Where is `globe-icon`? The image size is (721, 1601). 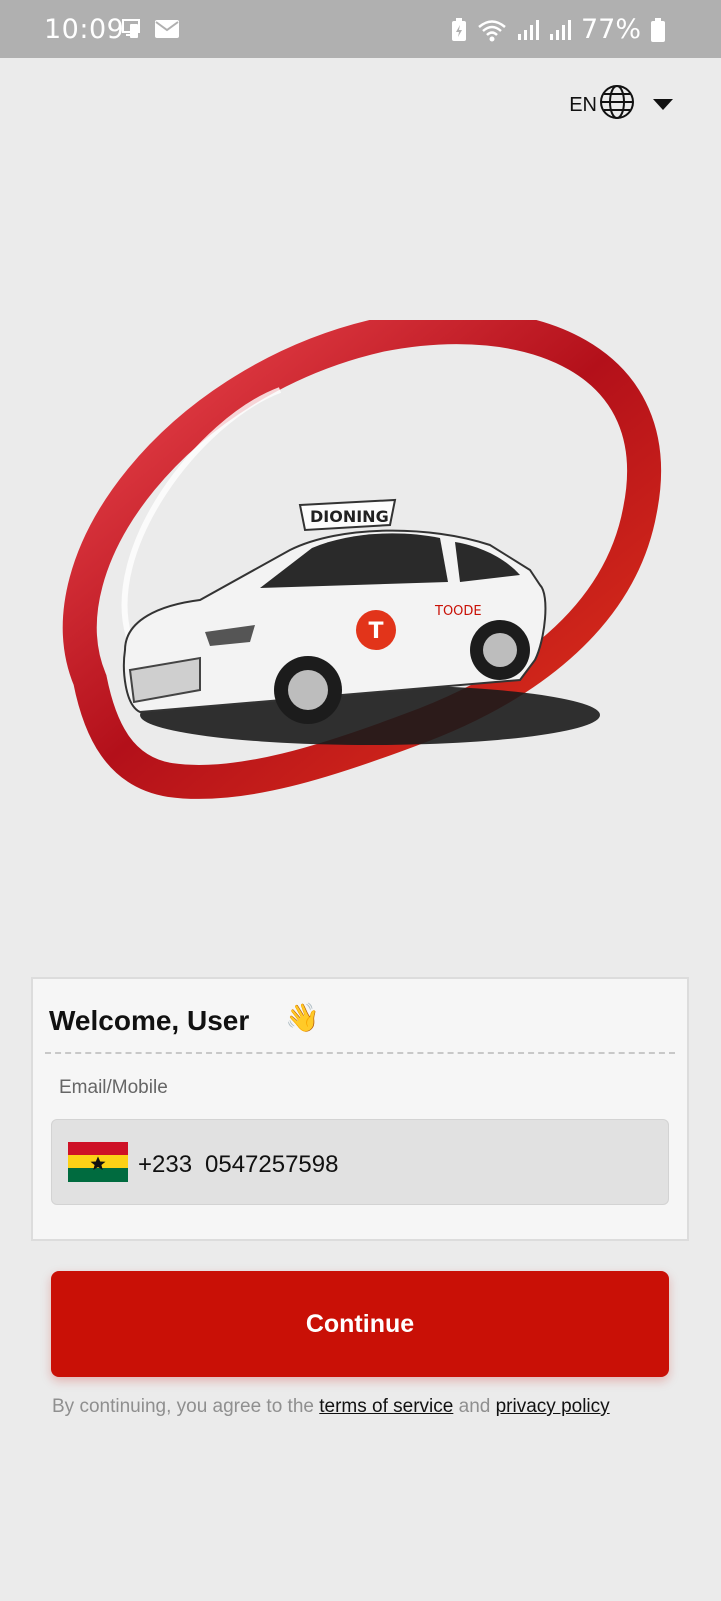 globe-icon is located at coordinates (617, 105).